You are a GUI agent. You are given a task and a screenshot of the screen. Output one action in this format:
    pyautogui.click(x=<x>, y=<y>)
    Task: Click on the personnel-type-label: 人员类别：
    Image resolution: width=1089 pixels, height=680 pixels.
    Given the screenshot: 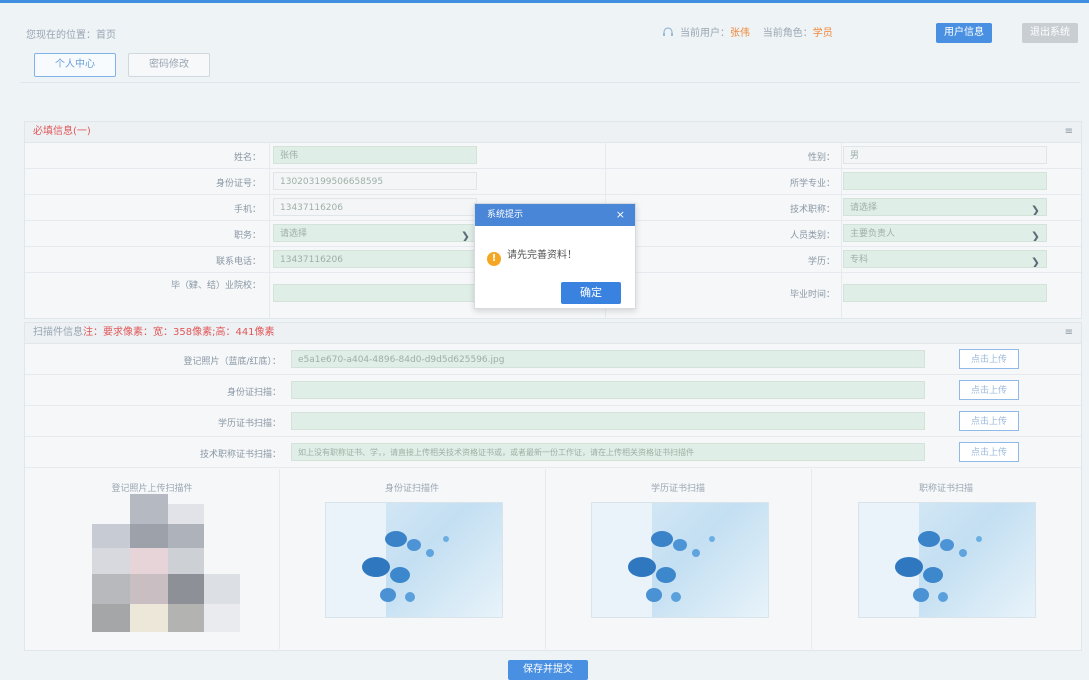 What is the action you would take?
    pyautogui.click(x=812, y=236)
    